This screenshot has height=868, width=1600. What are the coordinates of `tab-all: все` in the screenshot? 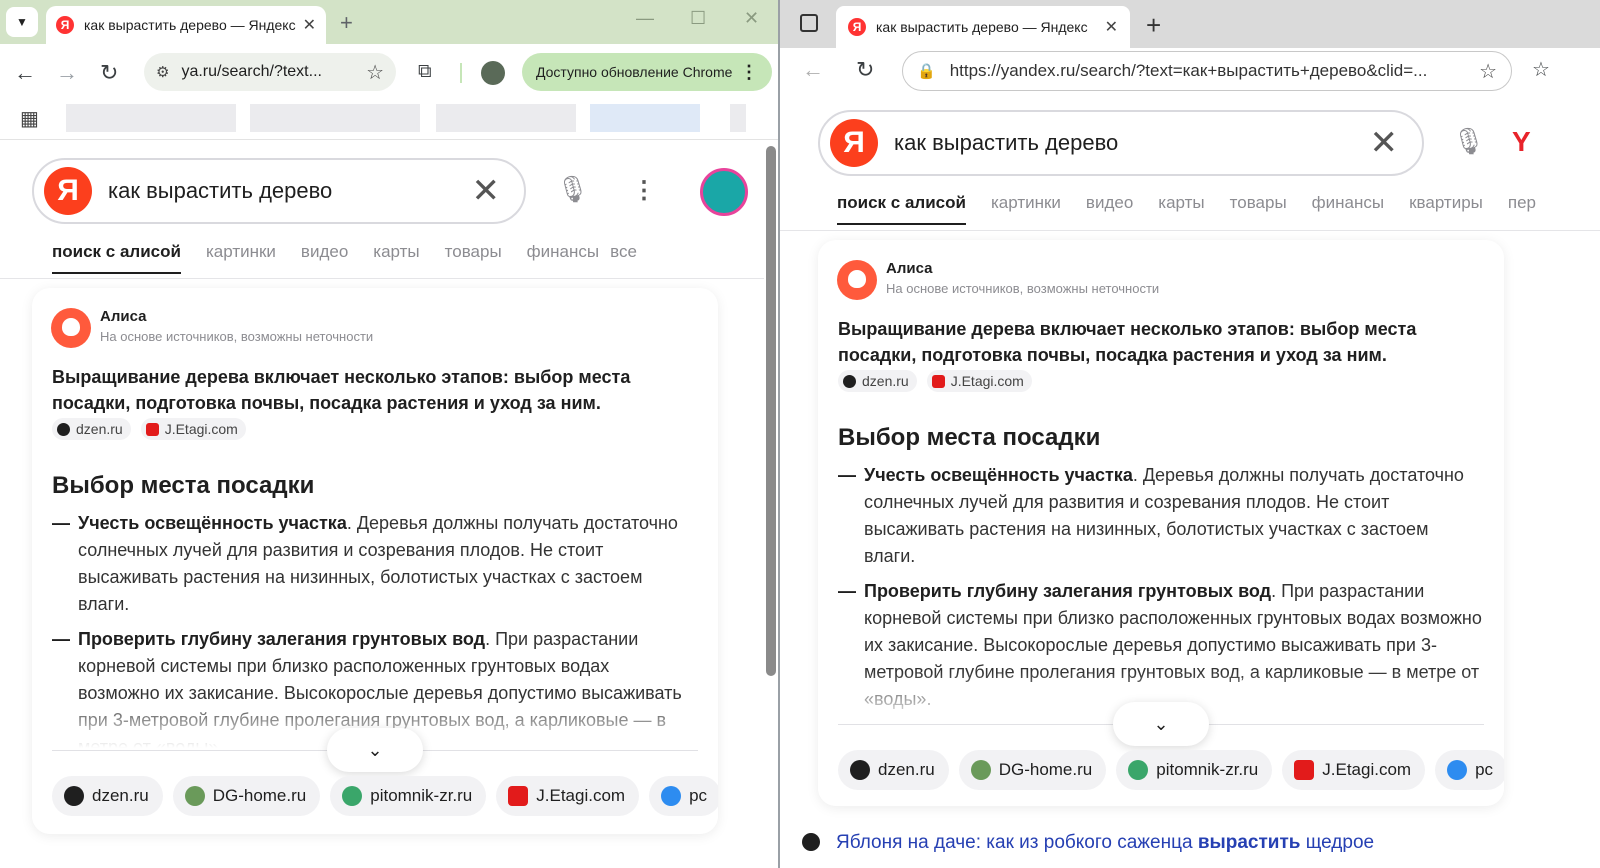 It's located at (623, 258).